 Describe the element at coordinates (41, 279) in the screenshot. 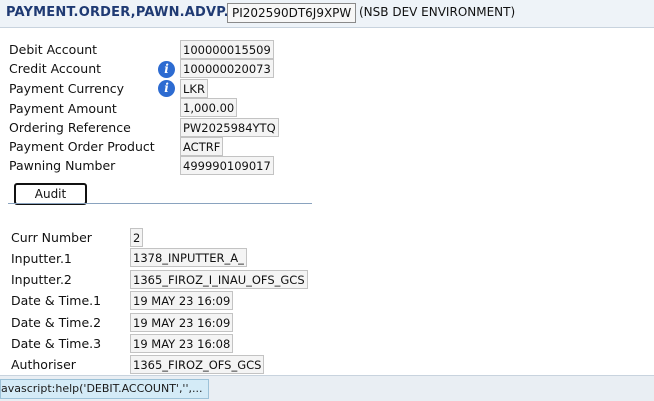

I see `inputter-2-label: Inputter.2` at that location.